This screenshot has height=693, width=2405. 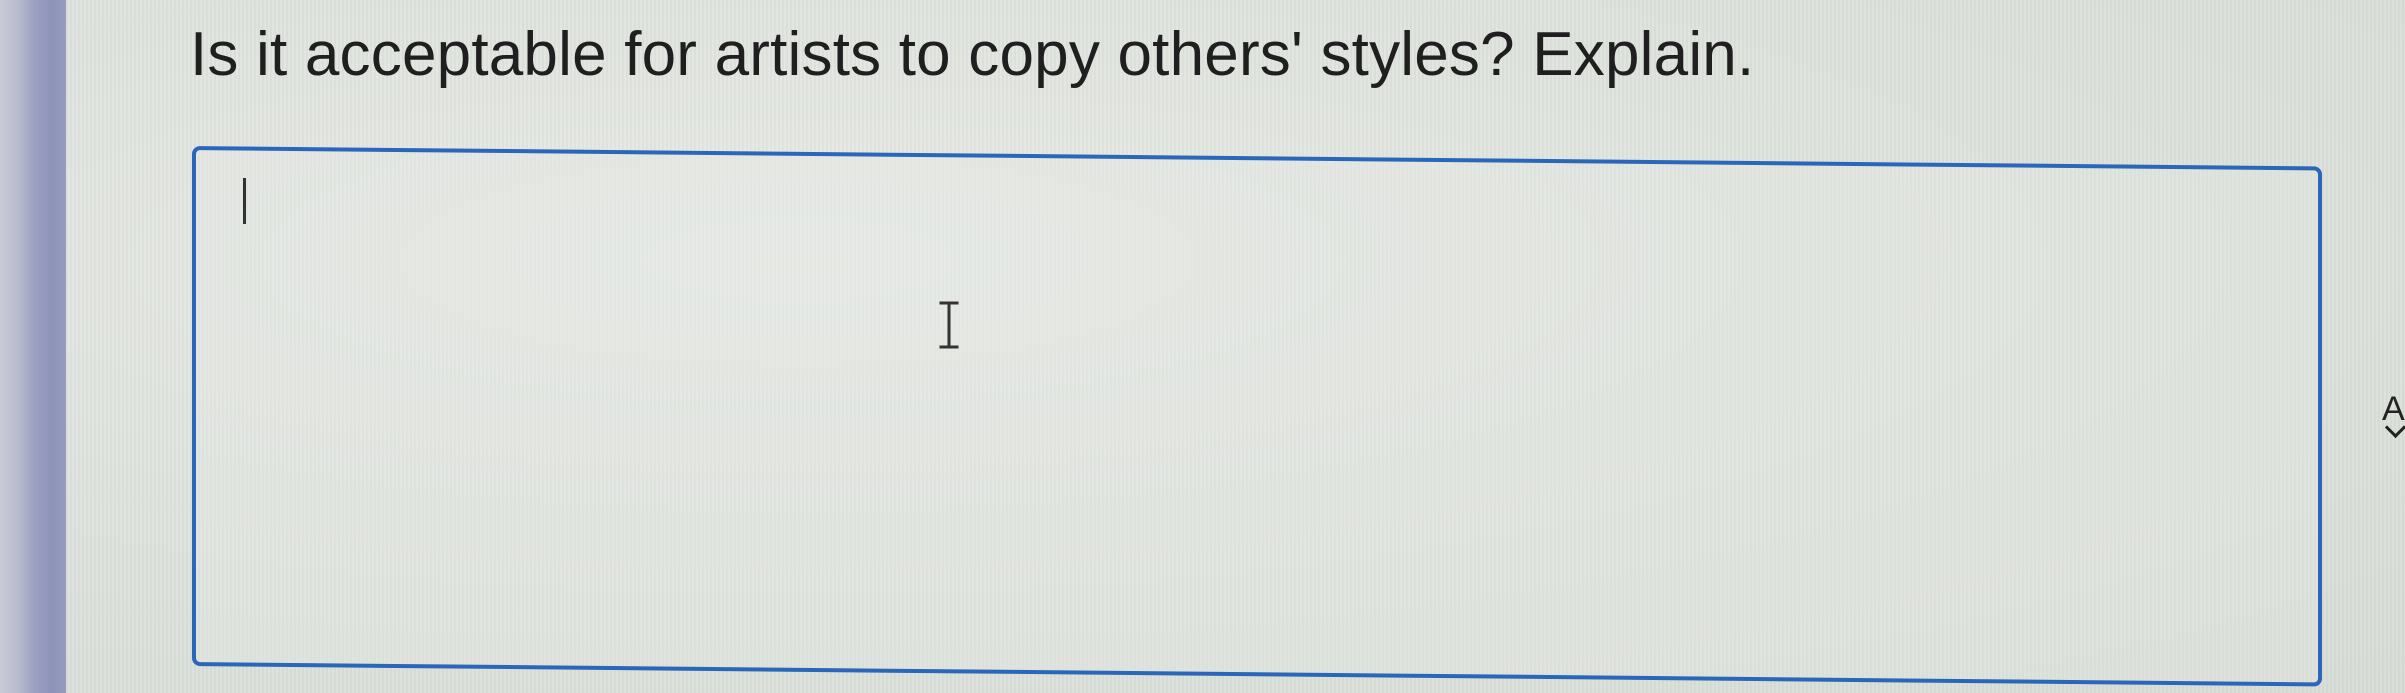 I want to click on text-caret, so click(x=244, y=201).